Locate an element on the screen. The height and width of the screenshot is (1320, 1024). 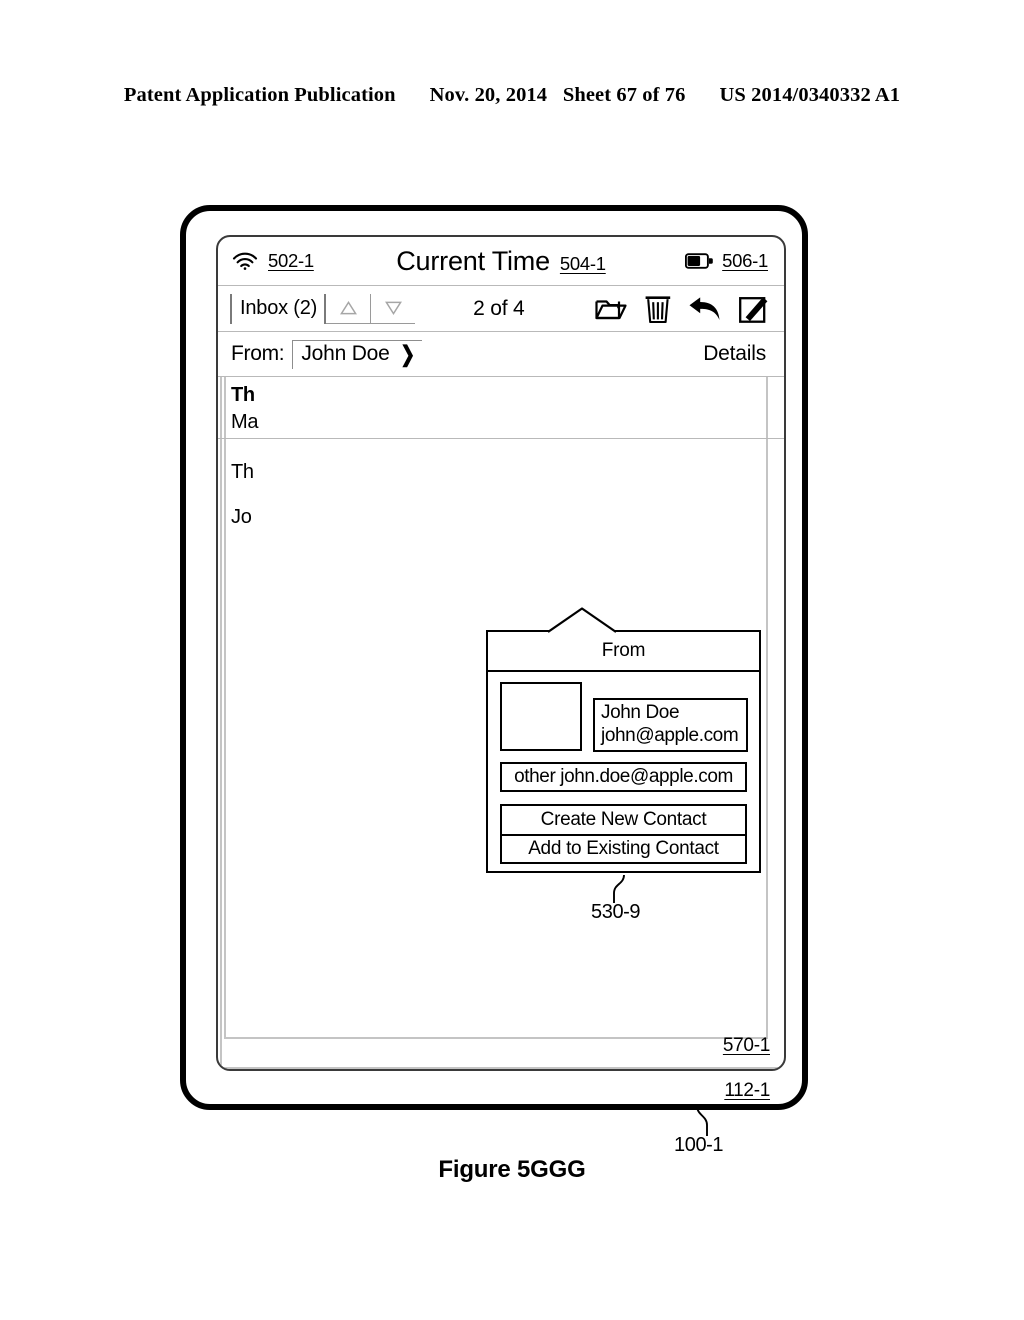
create-new-contact-button: Create New Contact is located at coordinates (623, 820).